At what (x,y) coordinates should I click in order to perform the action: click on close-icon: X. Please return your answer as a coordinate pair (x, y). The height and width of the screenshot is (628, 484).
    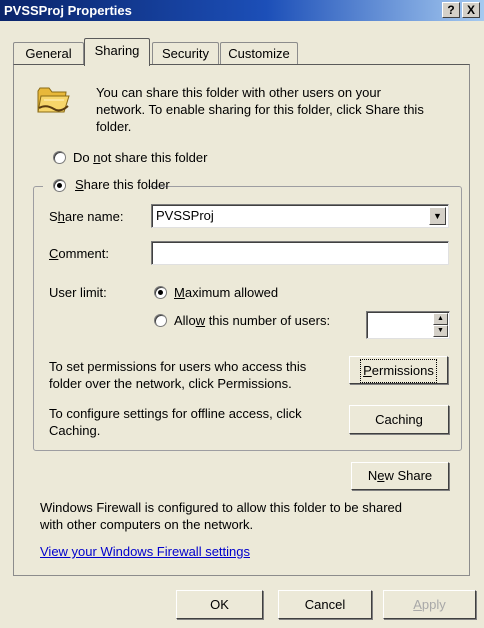
    Looking at the image, I should click on (470, 10).